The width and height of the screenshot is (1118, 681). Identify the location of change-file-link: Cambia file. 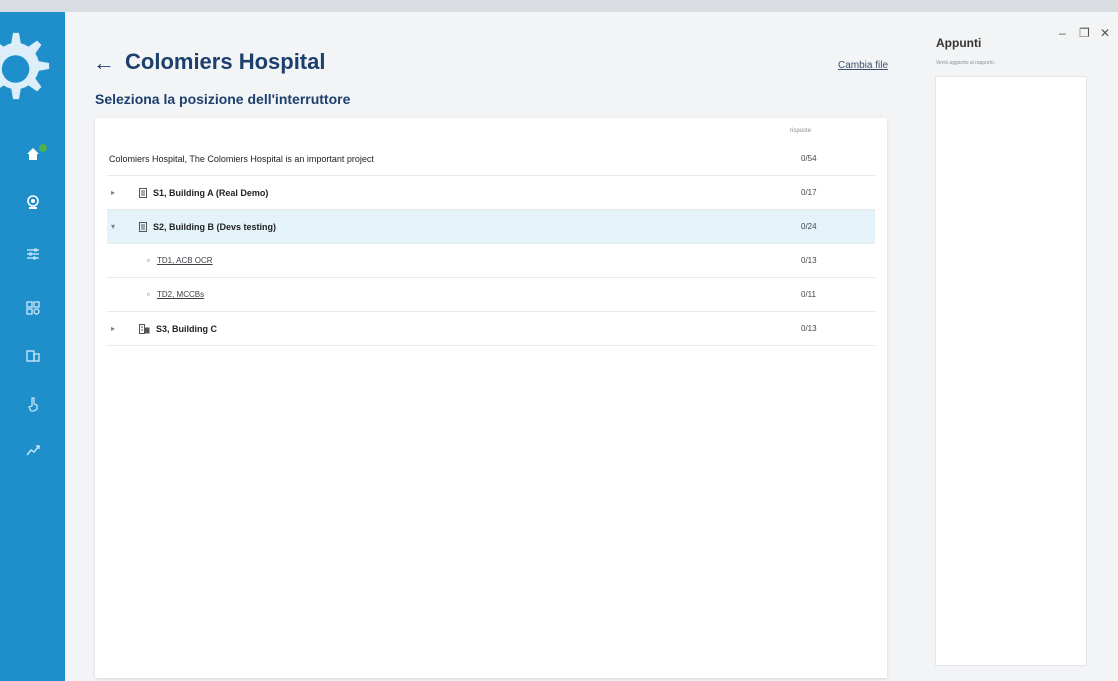
(863, 65).